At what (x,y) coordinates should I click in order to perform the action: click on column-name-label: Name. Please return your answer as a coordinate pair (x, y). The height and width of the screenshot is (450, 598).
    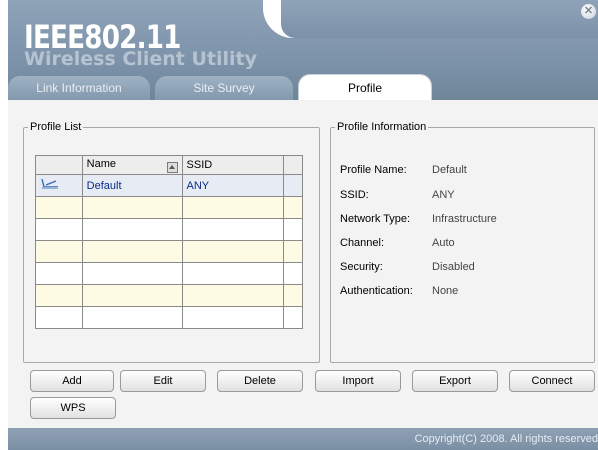
    Looking at the image, I should click on (101, 163).